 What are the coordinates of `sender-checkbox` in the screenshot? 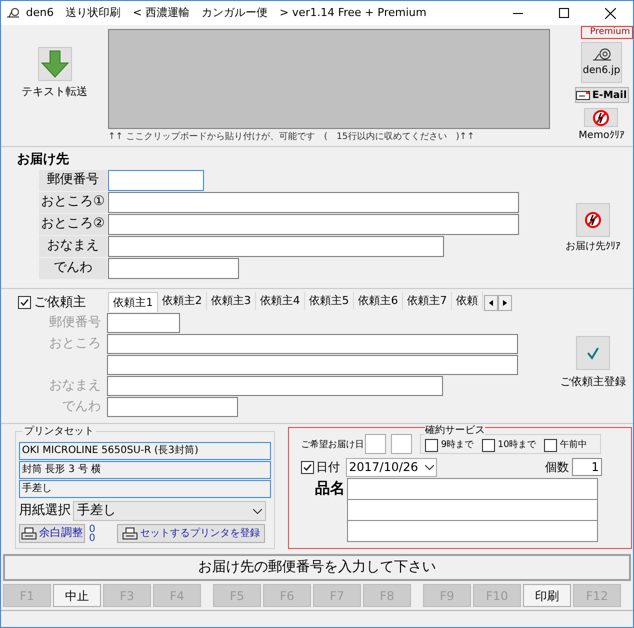 It's located at (24, 302).